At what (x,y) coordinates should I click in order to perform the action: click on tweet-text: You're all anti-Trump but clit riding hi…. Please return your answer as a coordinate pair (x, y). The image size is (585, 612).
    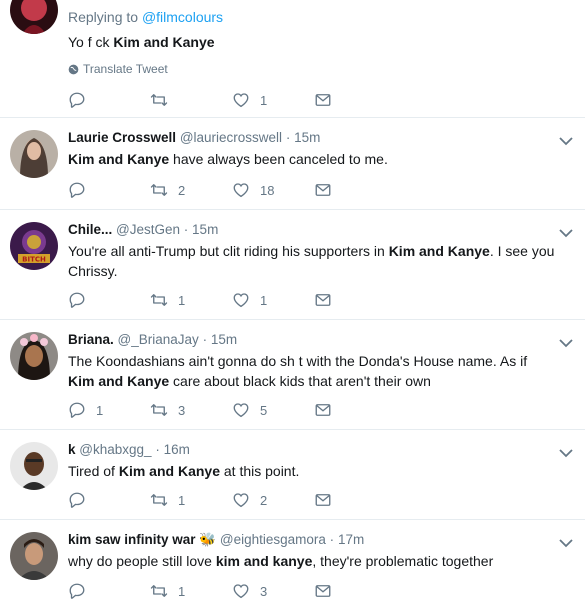
    Looking at the image, I should click on (311, 261).